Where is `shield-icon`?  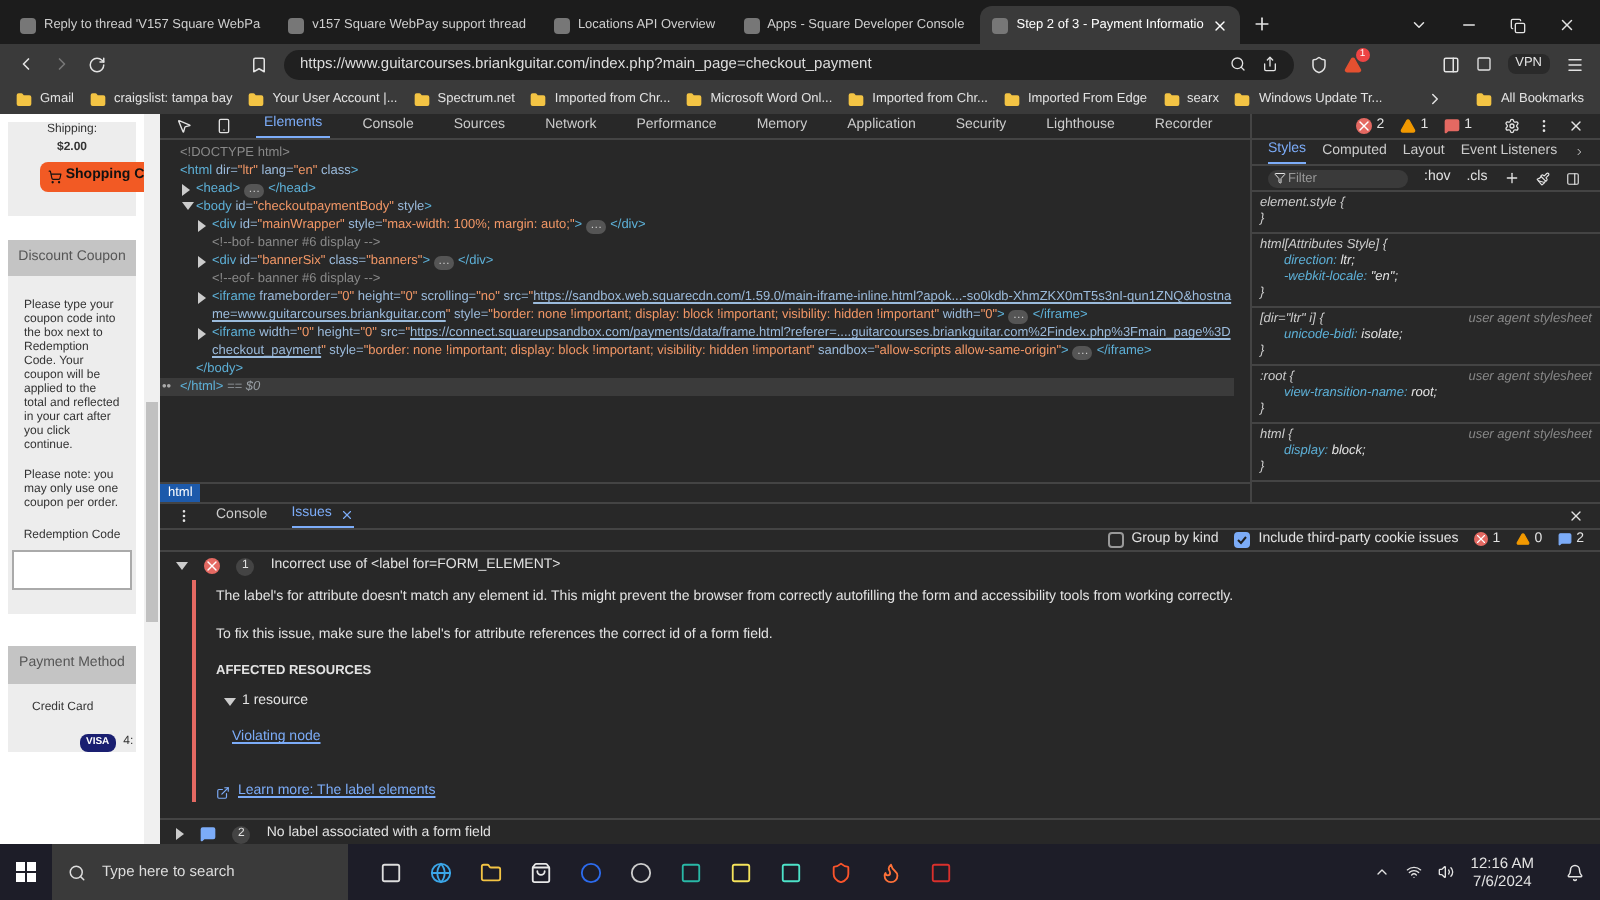 shield-icon is located at coordinates (1318, 64).